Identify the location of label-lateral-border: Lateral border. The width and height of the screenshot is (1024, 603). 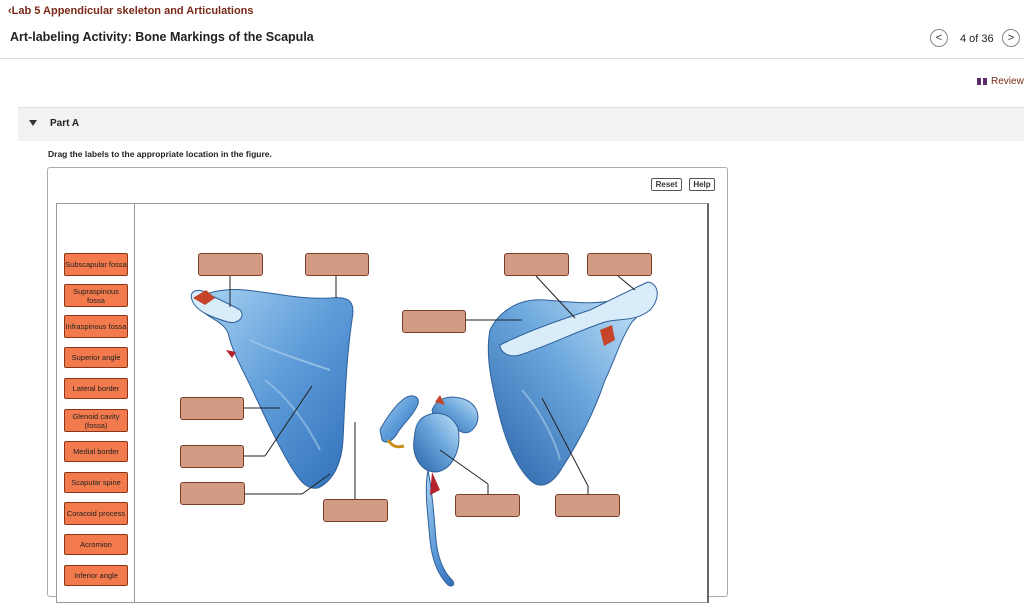
(96, 388).